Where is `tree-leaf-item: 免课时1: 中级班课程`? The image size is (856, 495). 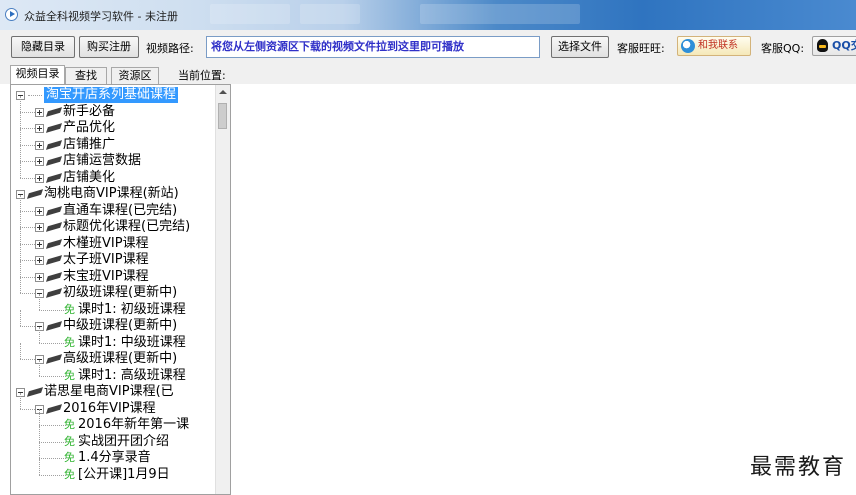 tree-leaf-item: 免课时1: 中级班课程 is located at coordinates (114, 343).